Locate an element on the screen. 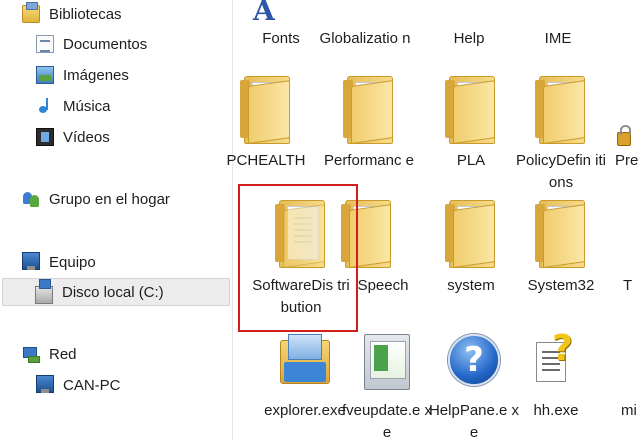  library-icon is located at coordinates (31, 12).